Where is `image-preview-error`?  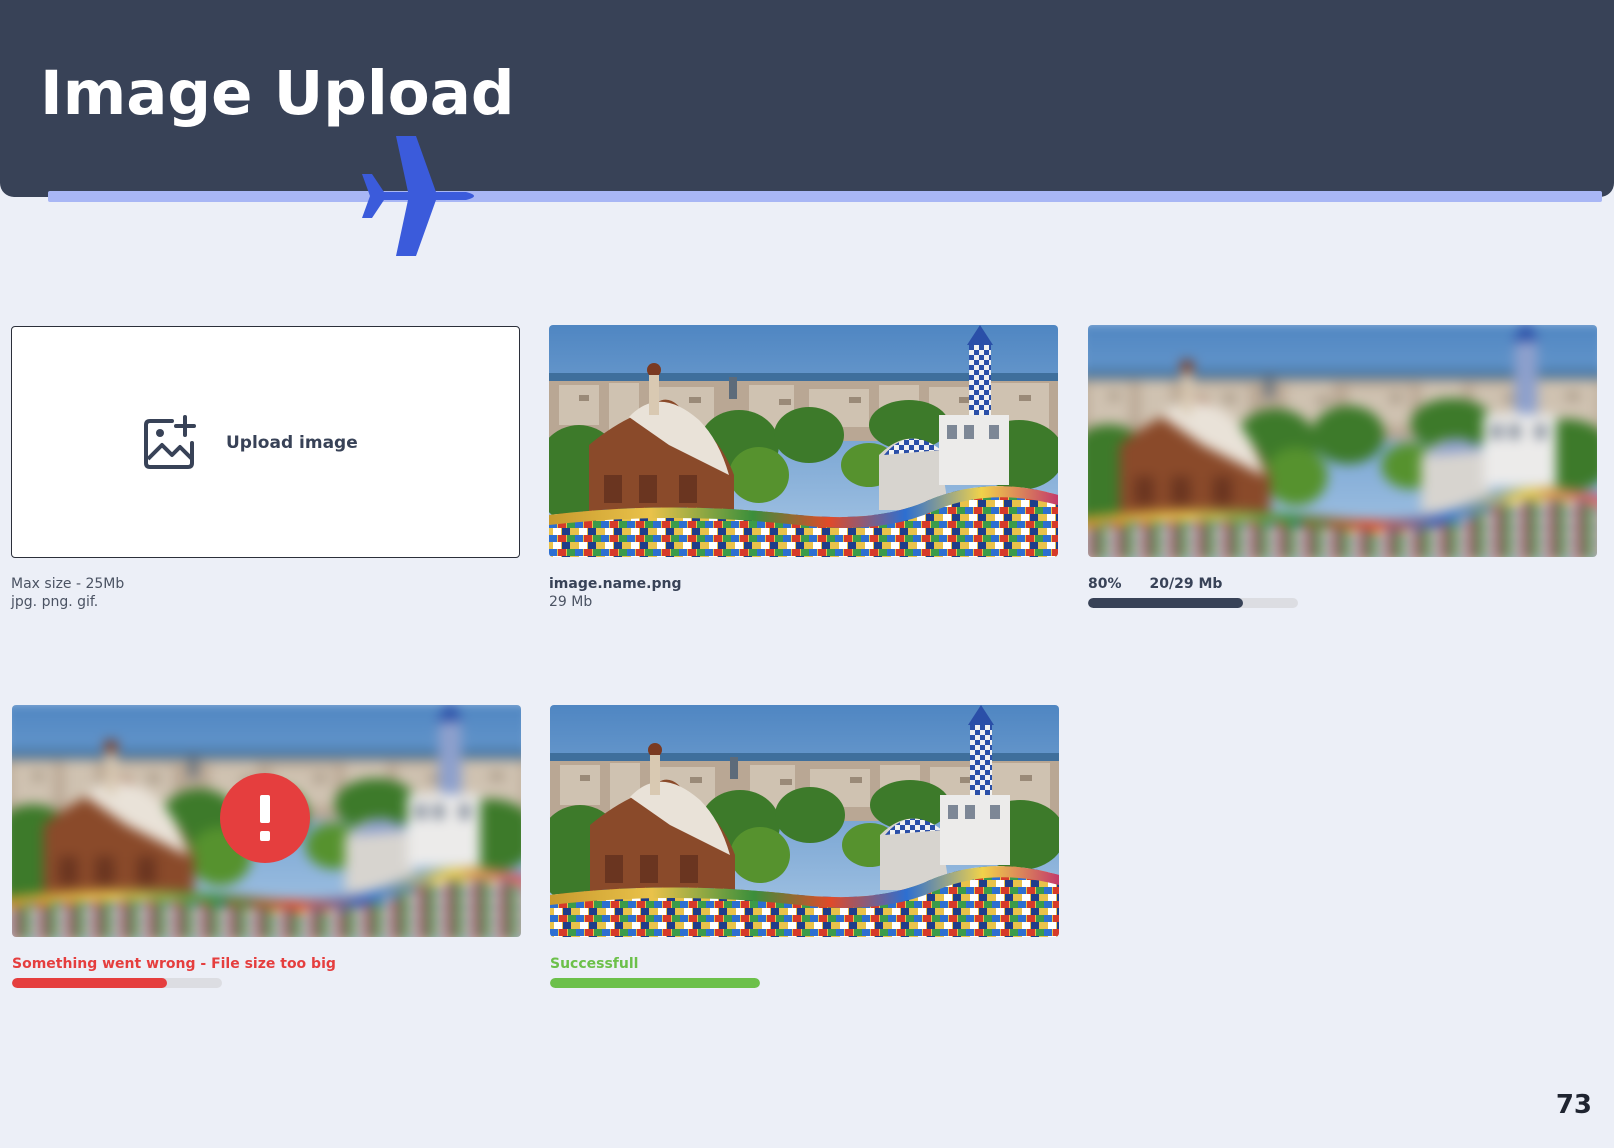
image-preview-error is located at coordinates (266, 821).